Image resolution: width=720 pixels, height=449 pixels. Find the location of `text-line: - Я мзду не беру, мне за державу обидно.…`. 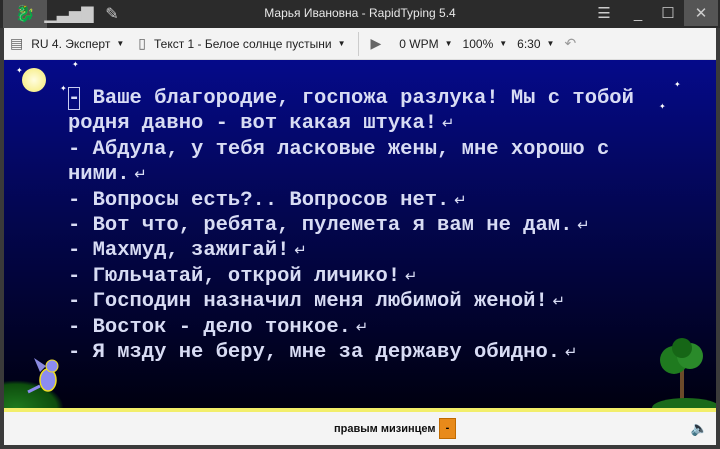

text-line: - Я мзду не беру, мне за державу обидно.… is located at coordinates (351, 352).